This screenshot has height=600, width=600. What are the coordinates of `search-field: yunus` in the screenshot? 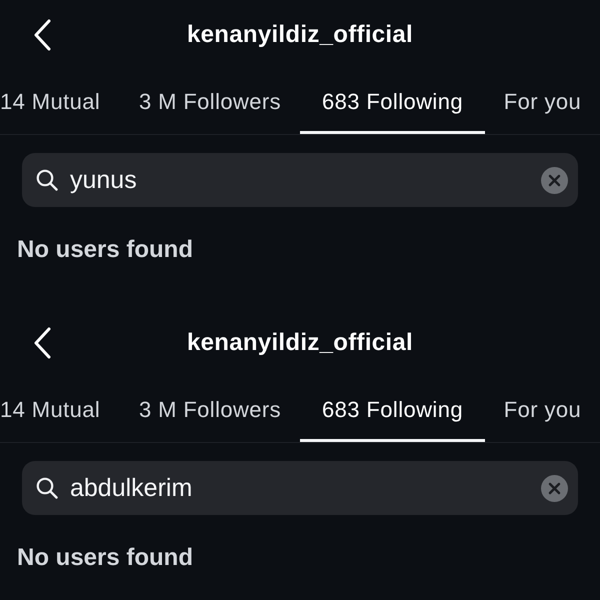 It's located at (300, 180).